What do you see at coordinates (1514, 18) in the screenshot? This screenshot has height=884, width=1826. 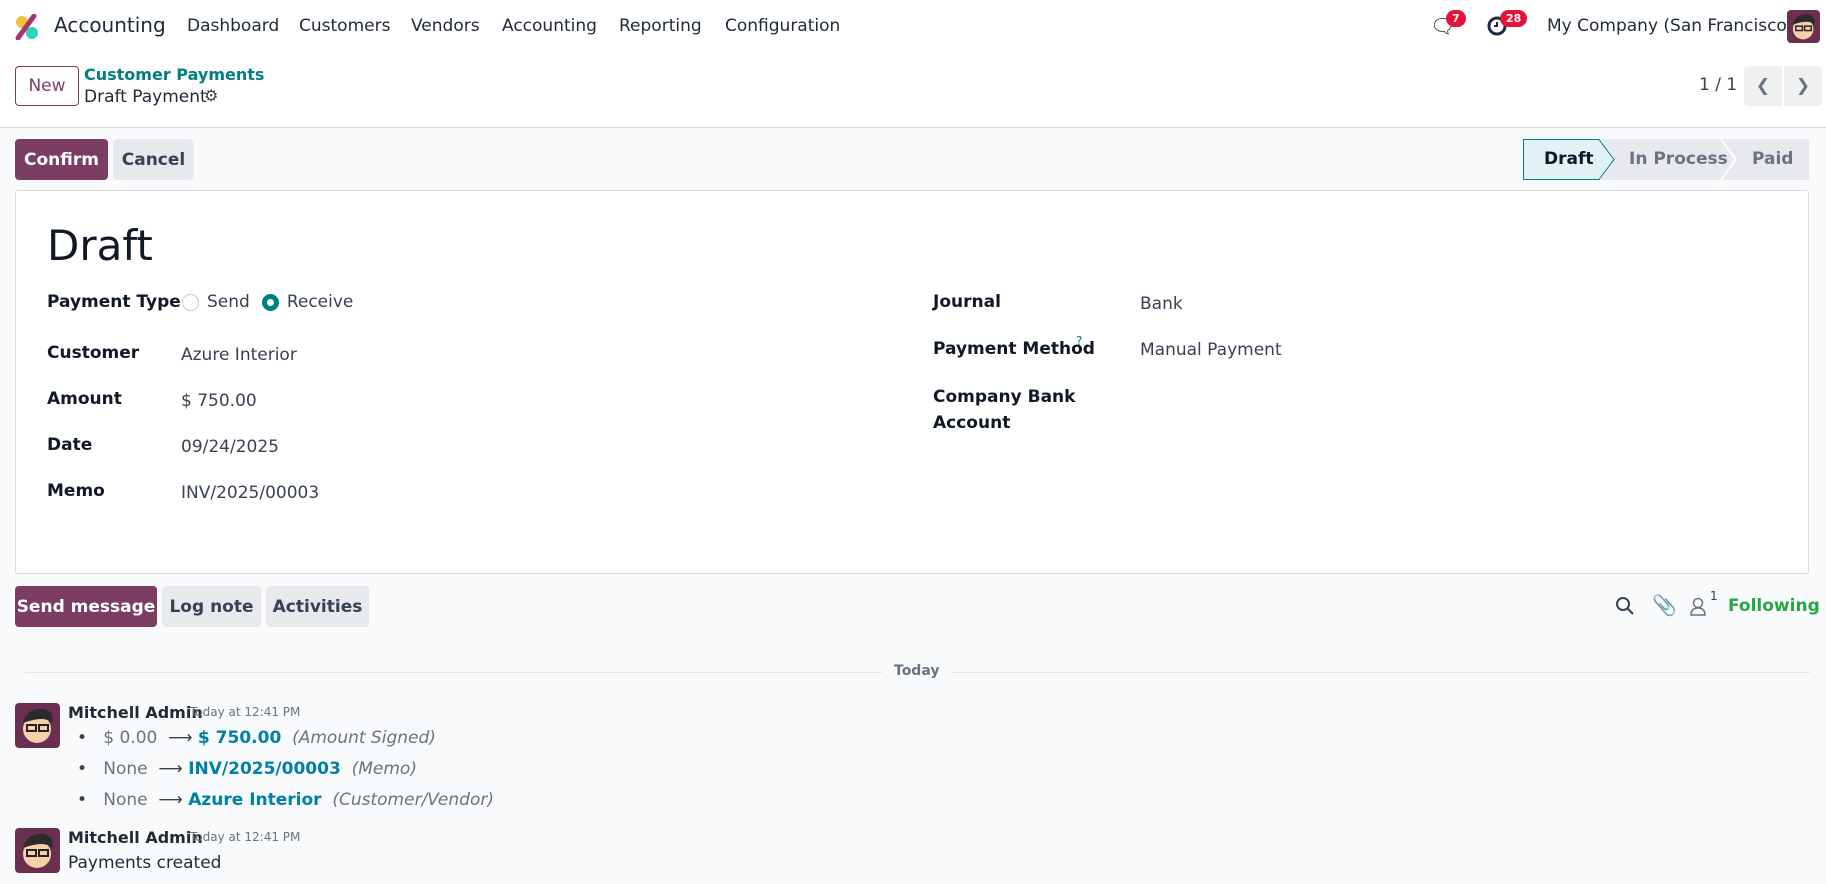 I see `activities-badge: 28` at bounding box center [1514, 18].